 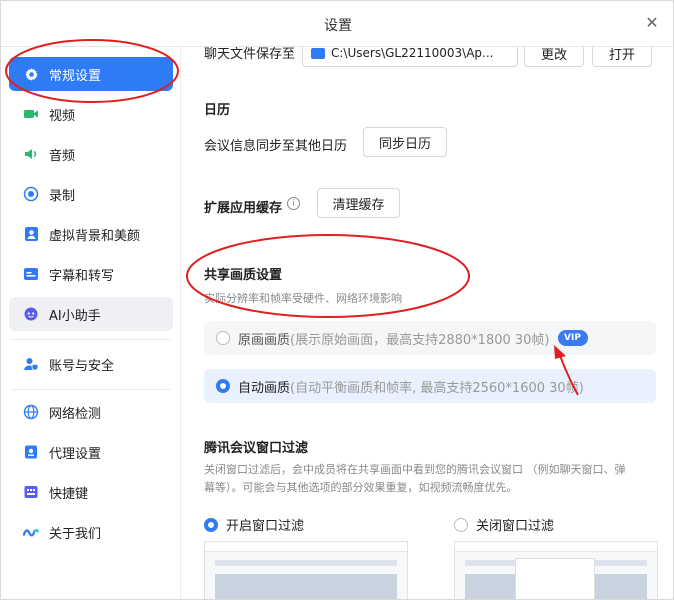 I want to click on clear-cache-button: 清理缓存, so click(x=358, y=203).